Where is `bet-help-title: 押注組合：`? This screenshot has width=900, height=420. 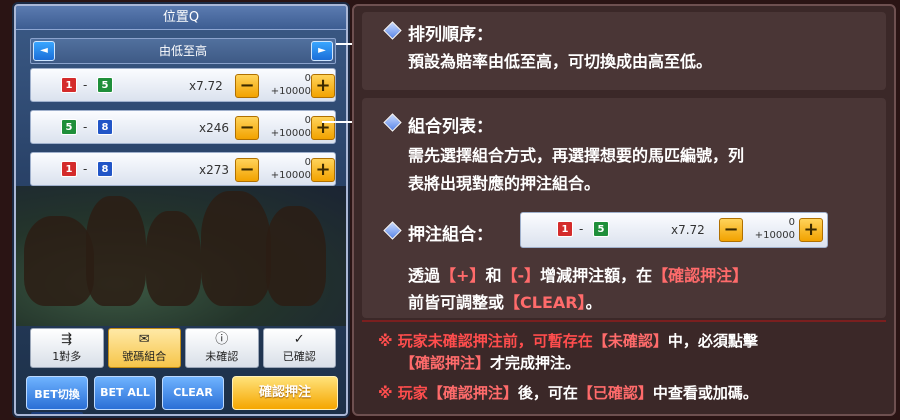 bet-help-title: 押注組合： is located at coordinates (450, 235).